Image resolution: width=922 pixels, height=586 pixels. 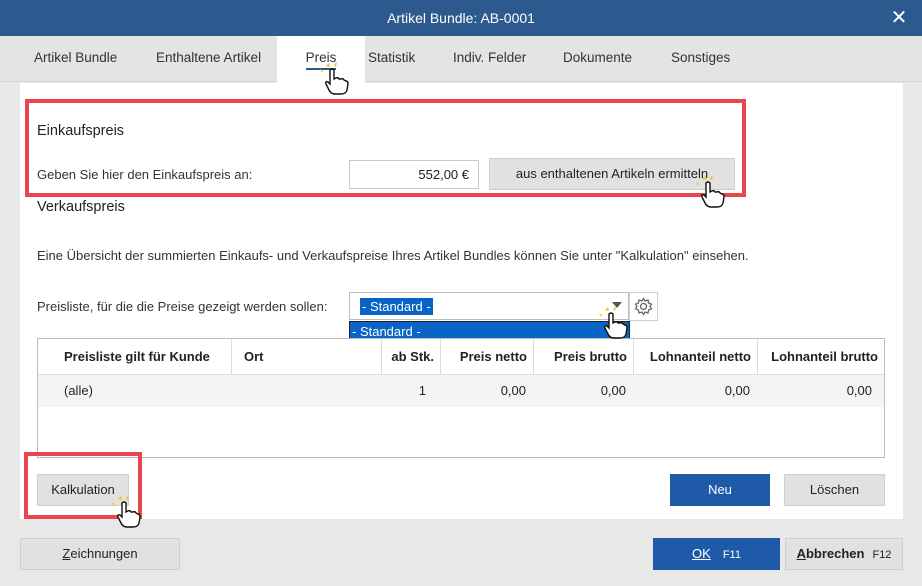 I want to click on tab-artikel-bundle: Artikel Bundle, so click(x=75, y=59).